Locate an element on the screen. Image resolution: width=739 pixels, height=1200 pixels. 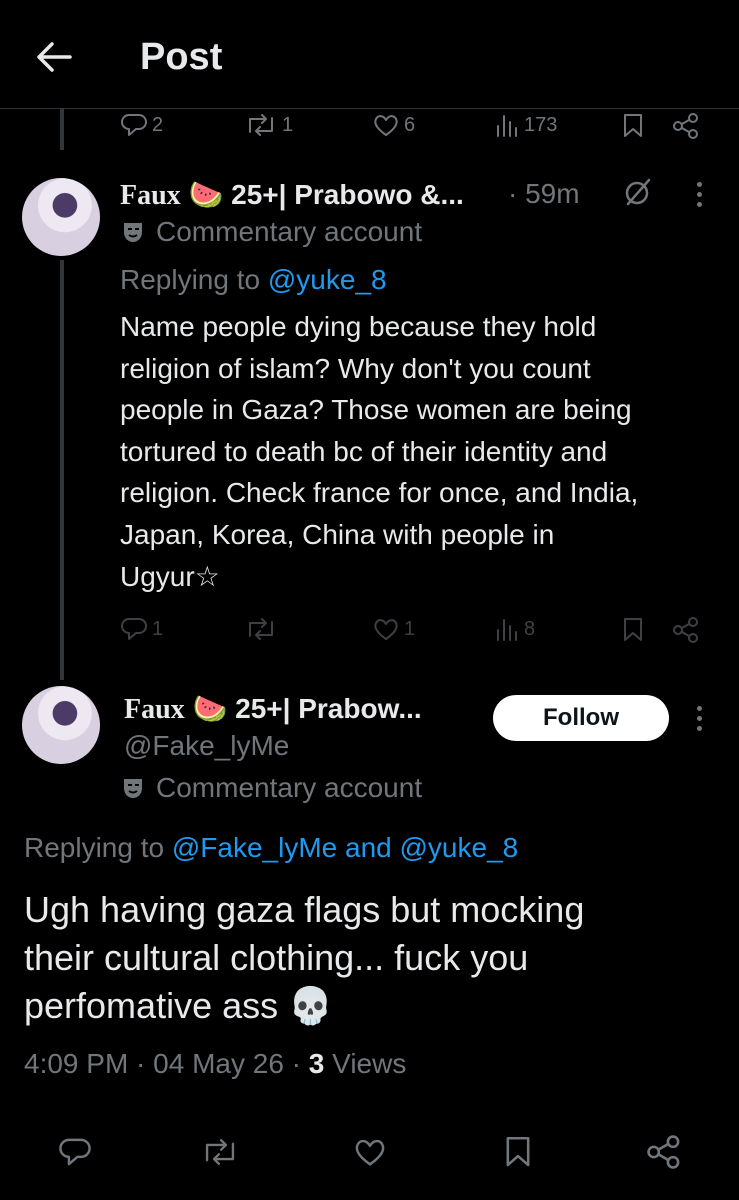
repost-button is located at coordinates (261, 629).